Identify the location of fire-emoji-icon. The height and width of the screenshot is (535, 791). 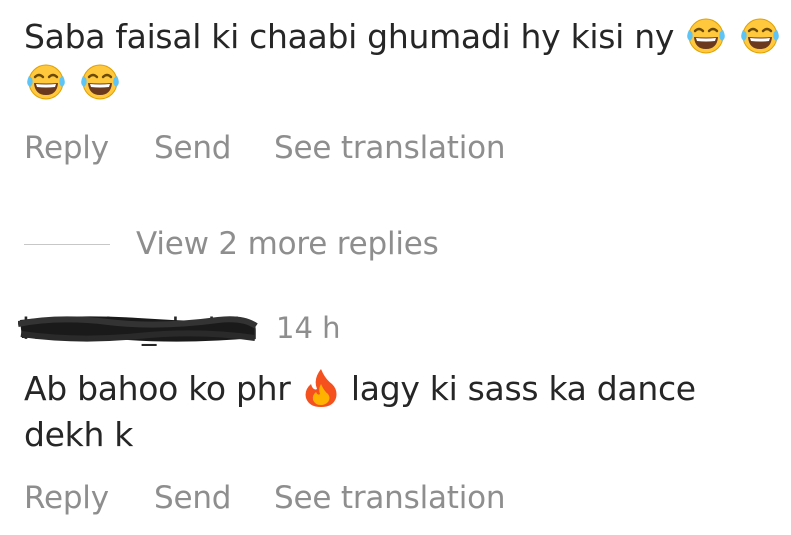
(321, 388).